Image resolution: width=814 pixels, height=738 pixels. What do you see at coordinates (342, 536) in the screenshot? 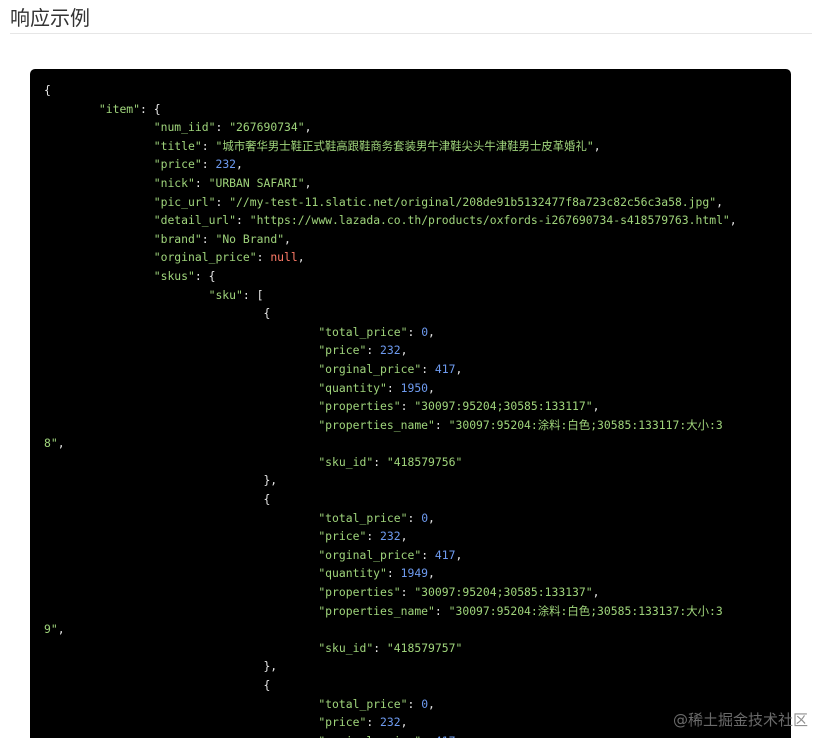
I see `json-key: "price"` at bounding box center [342, 536].